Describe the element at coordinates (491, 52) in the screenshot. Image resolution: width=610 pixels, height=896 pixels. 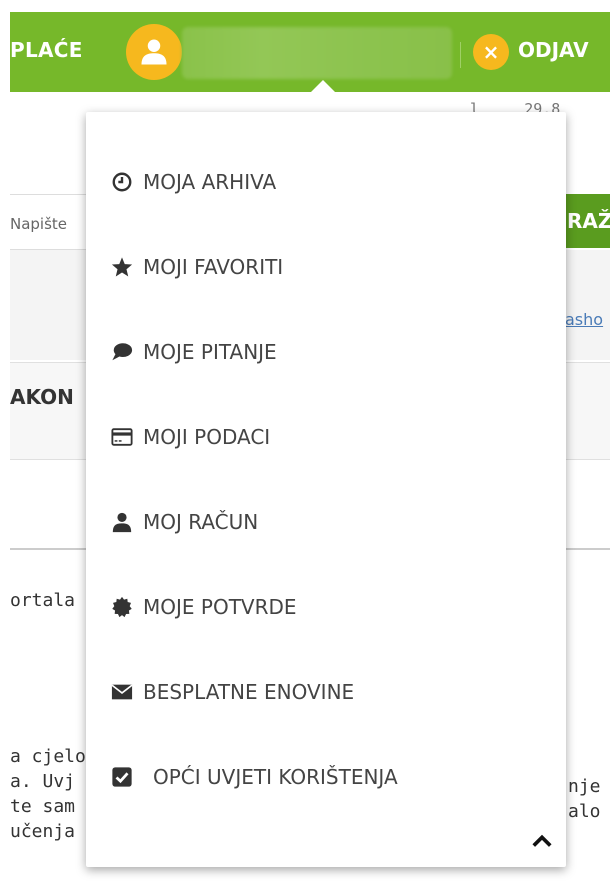
I see `logout-icon: ×` at that location.